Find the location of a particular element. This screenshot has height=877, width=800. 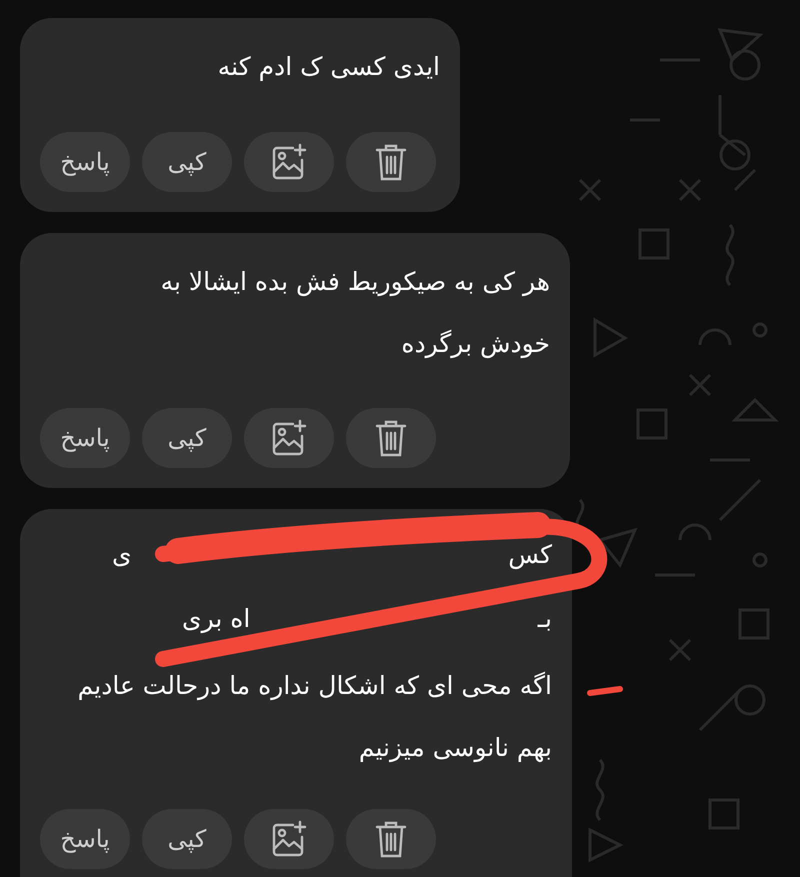

message-text: خودش برگرده is located at coordinates (475, 344).